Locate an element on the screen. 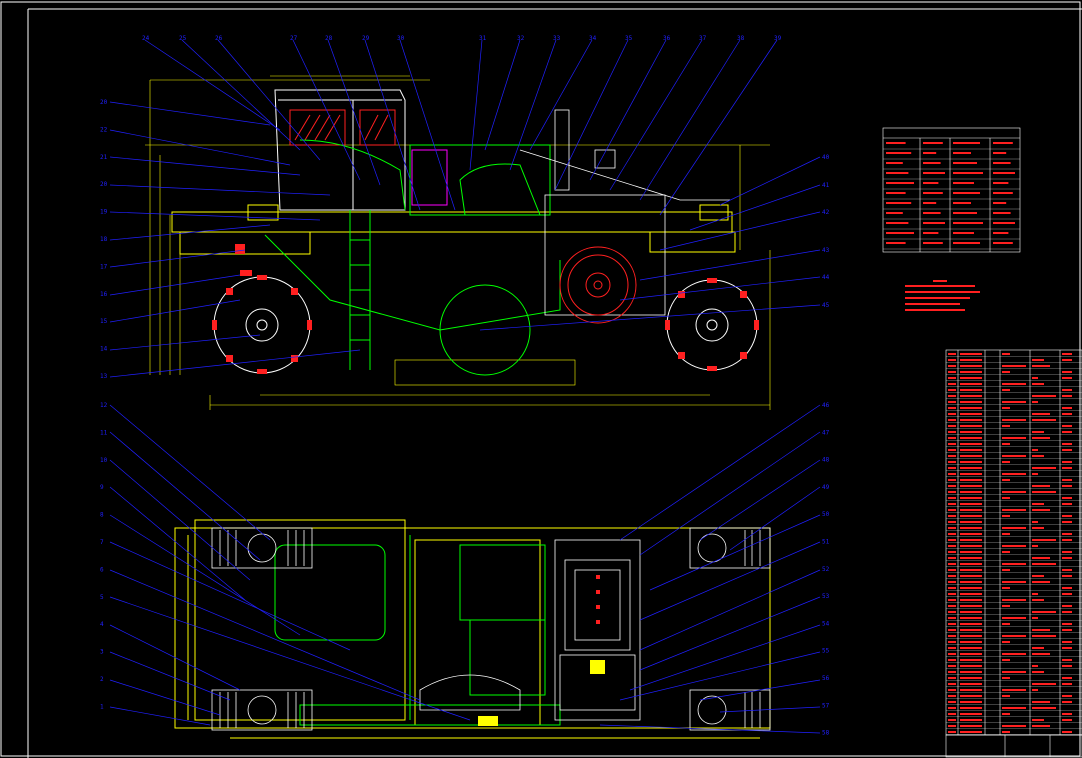 The height and width of the screenshot is (758, 1082). callout-number: 2 is located at coordinates (102, 679).